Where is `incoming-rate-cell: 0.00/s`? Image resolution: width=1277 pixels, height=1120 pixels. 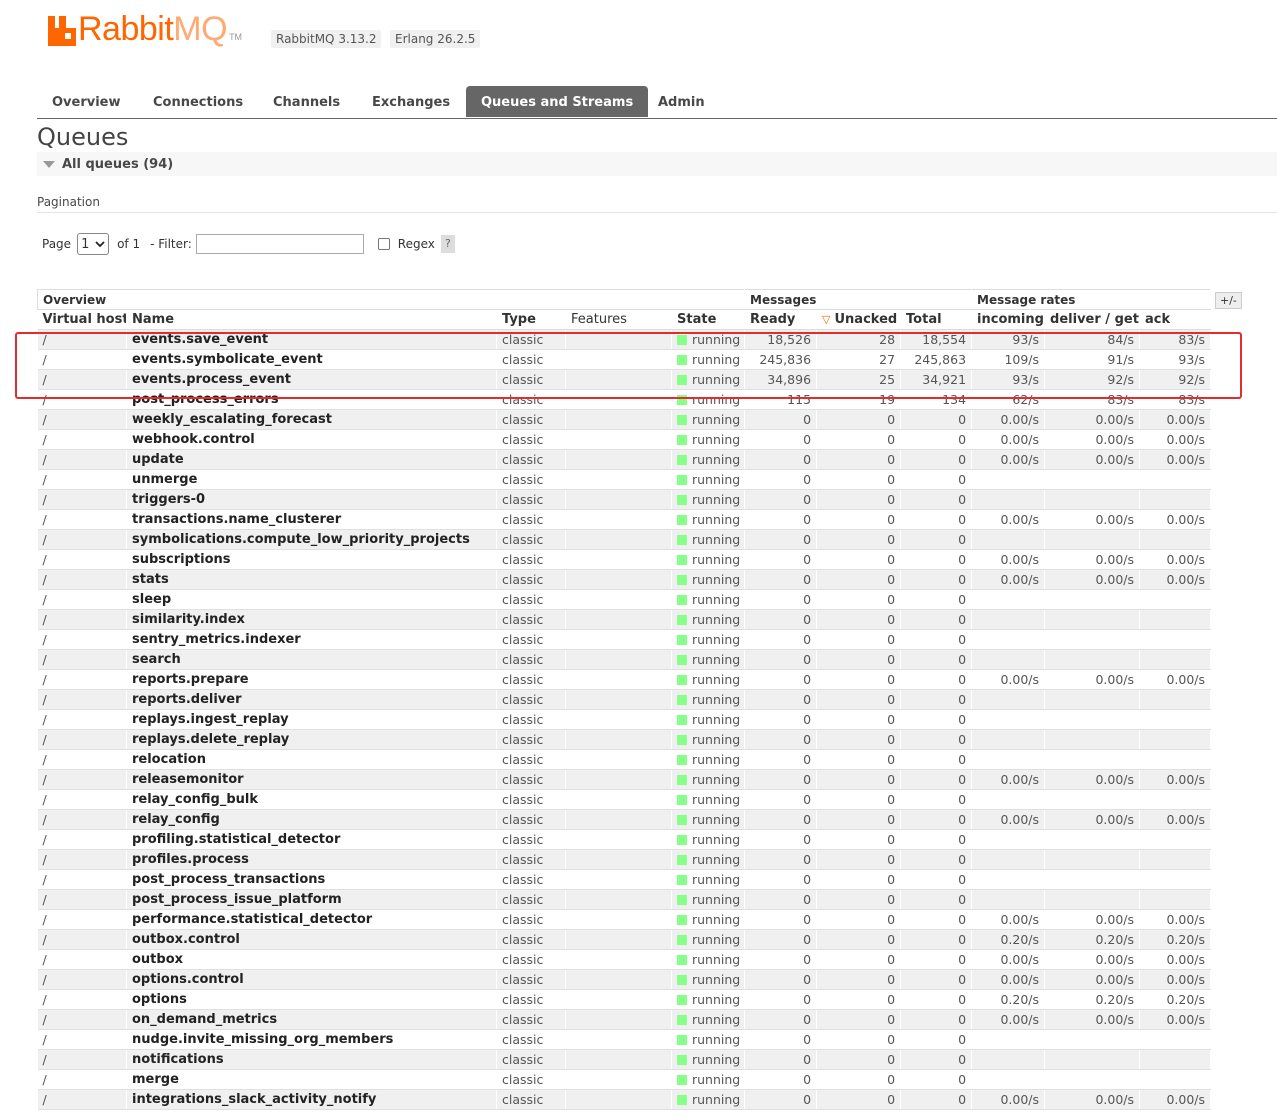
incoming-rate-cell: 0.00/s is located at coordinates (1008, 579).